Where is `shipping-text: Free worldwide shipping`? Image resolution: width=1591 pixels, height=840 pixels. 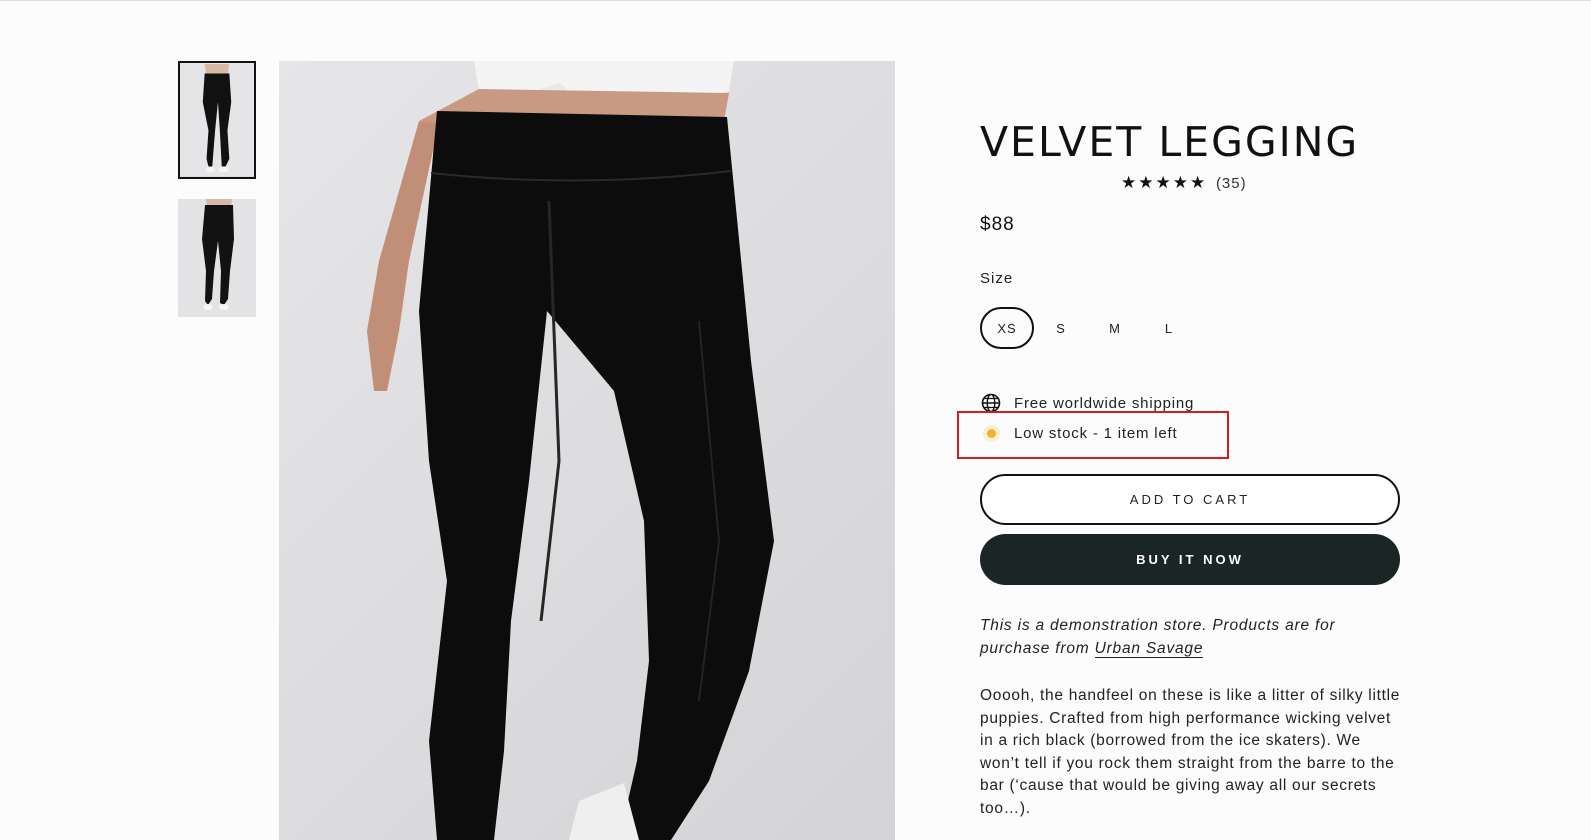 shipping-text: Free worldwide shipping is located at coordinates (1104, 403).